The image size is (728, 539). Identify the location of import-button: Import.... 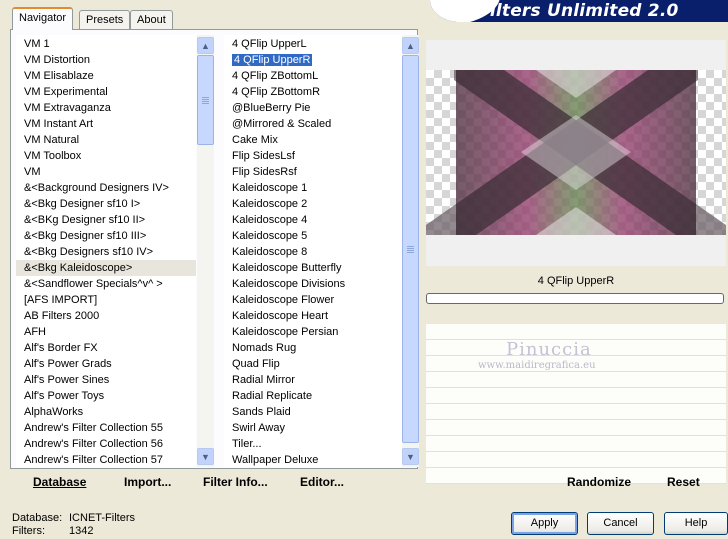
(147, 482).